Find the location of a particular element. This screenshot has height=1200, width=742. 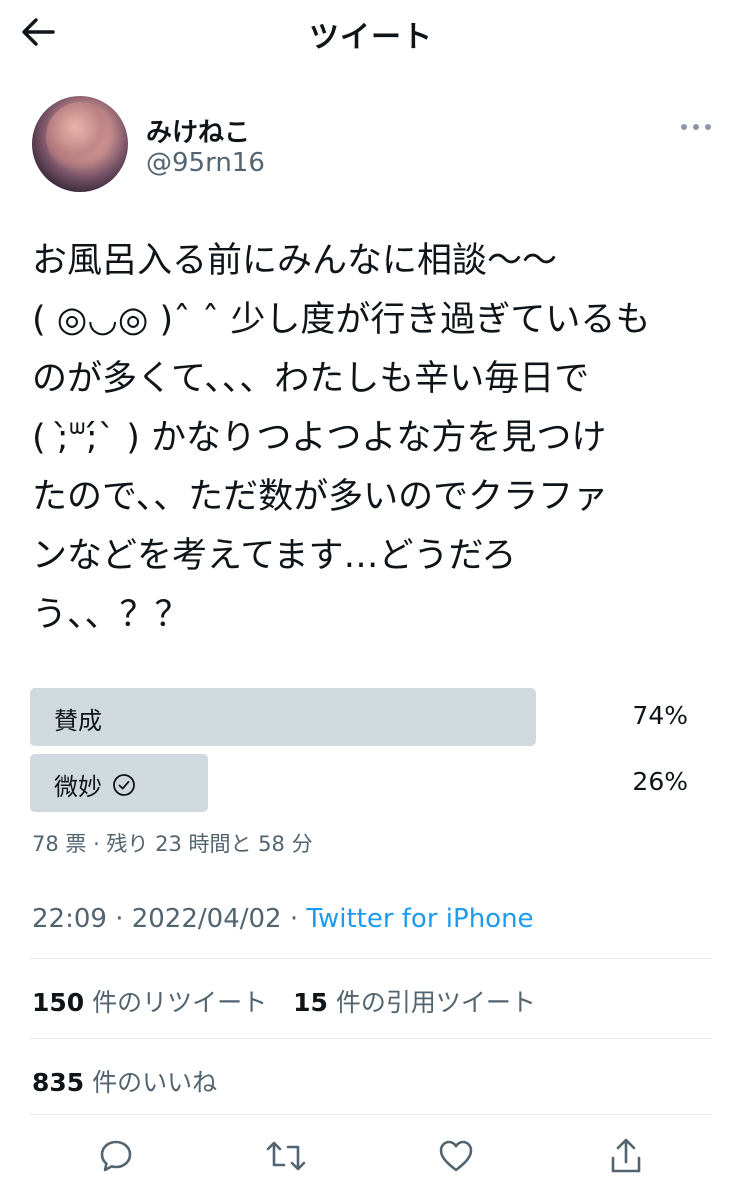

reply-button is located at coordinates (116, 1156).